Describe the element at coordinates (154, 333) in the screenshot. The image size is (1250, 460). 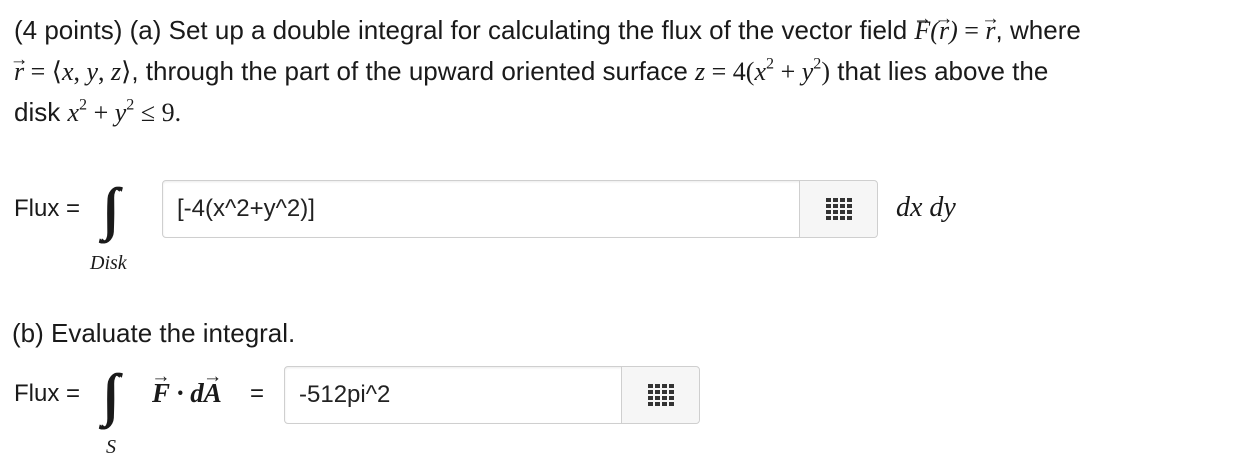
I see `part-b-heading: (b) Evaluate the integral.` at that location.